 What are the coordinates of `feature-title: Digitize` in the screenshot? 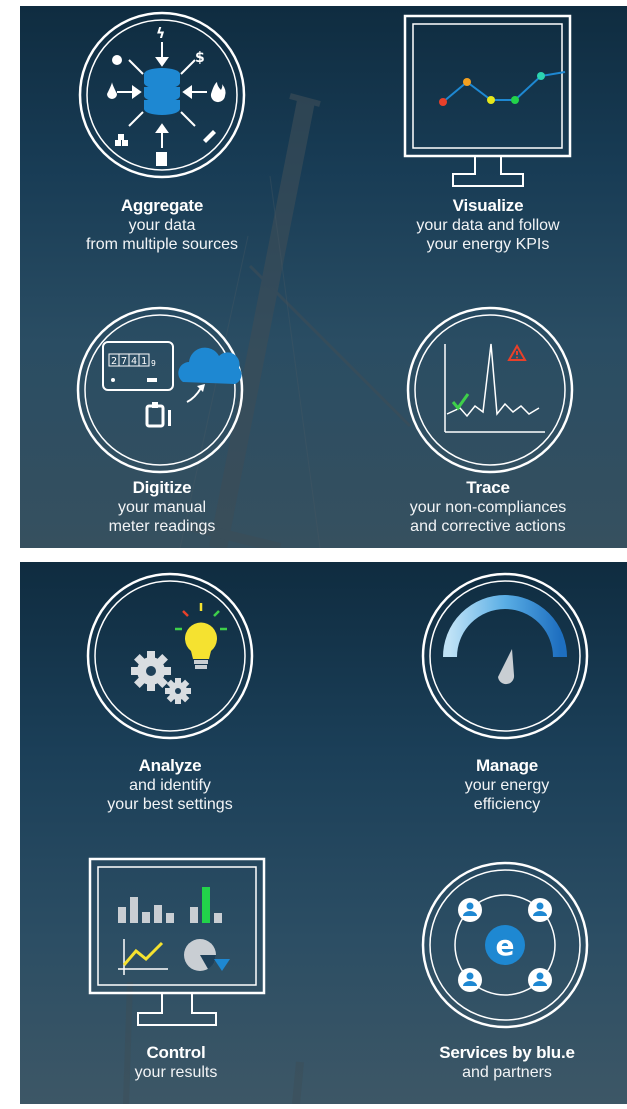 It's located at (162, 487).